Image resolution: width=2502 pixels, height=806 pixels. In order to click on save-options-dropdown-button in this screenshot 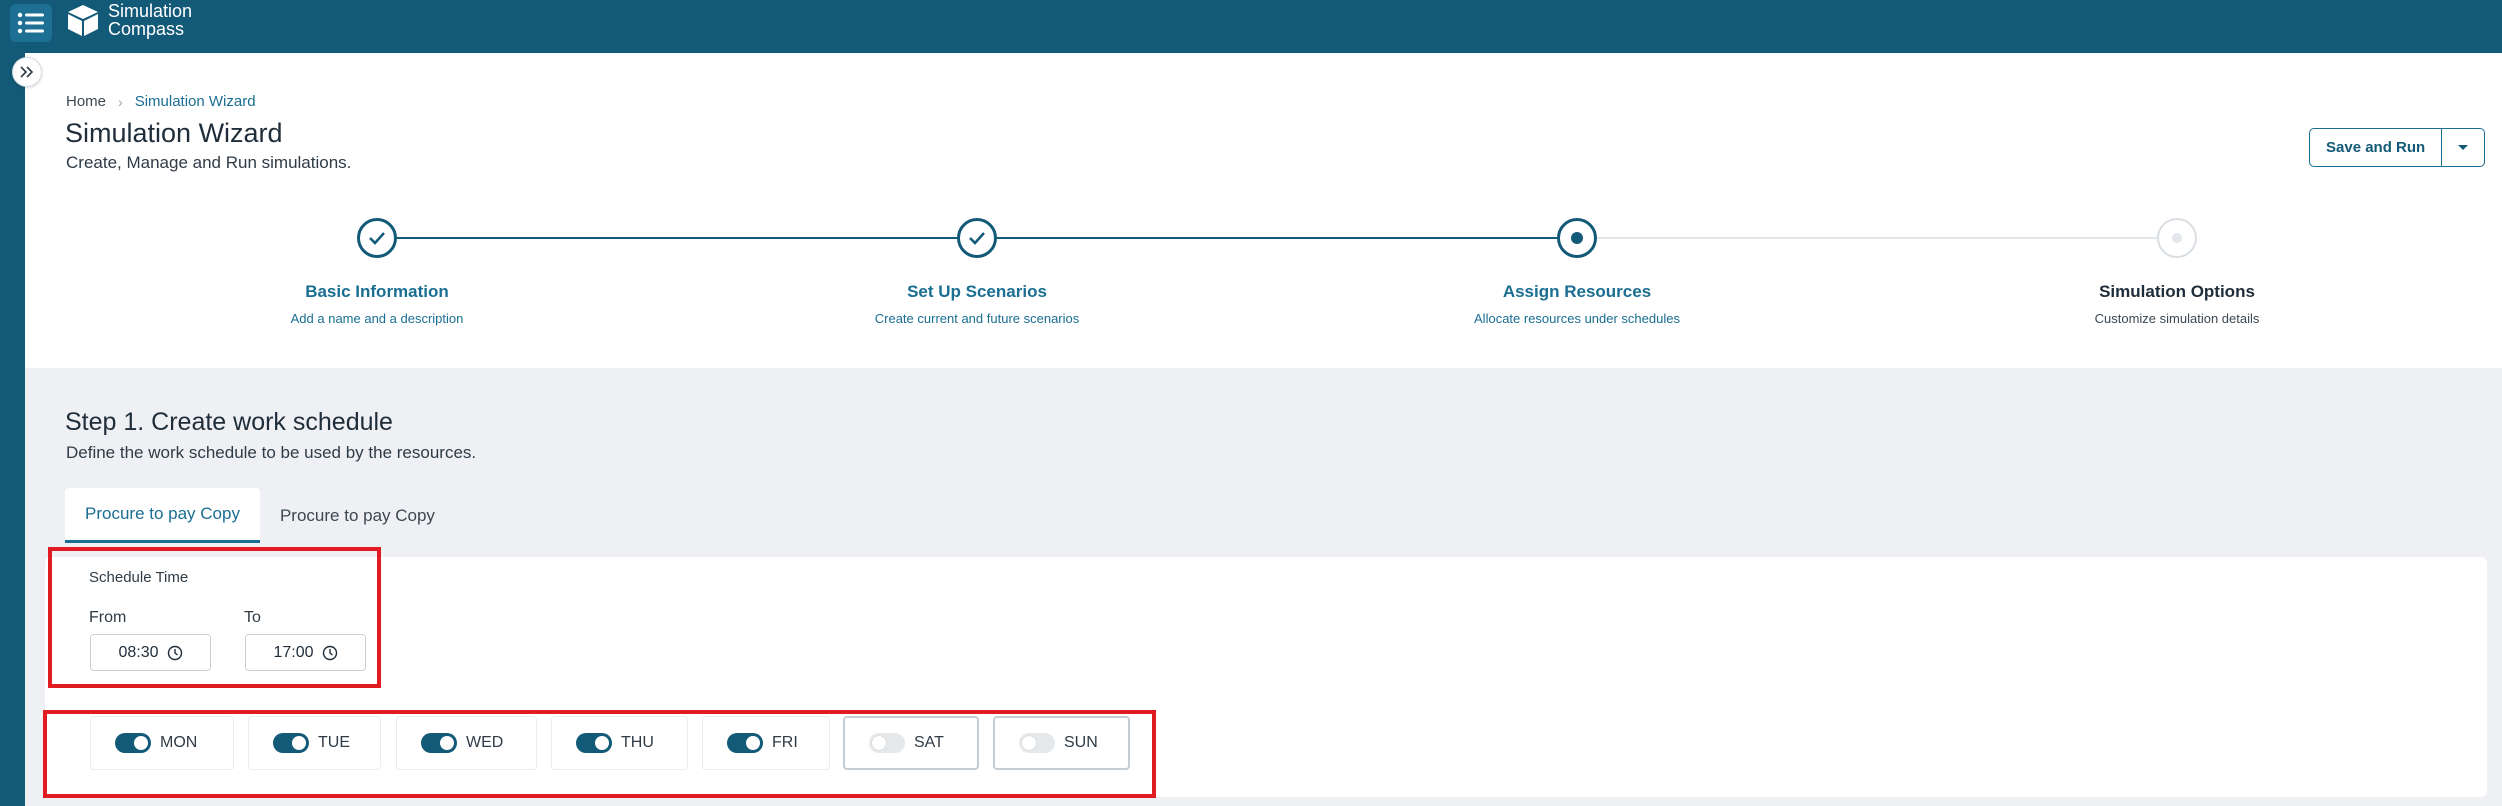, I will do `click(2464, 147)`.